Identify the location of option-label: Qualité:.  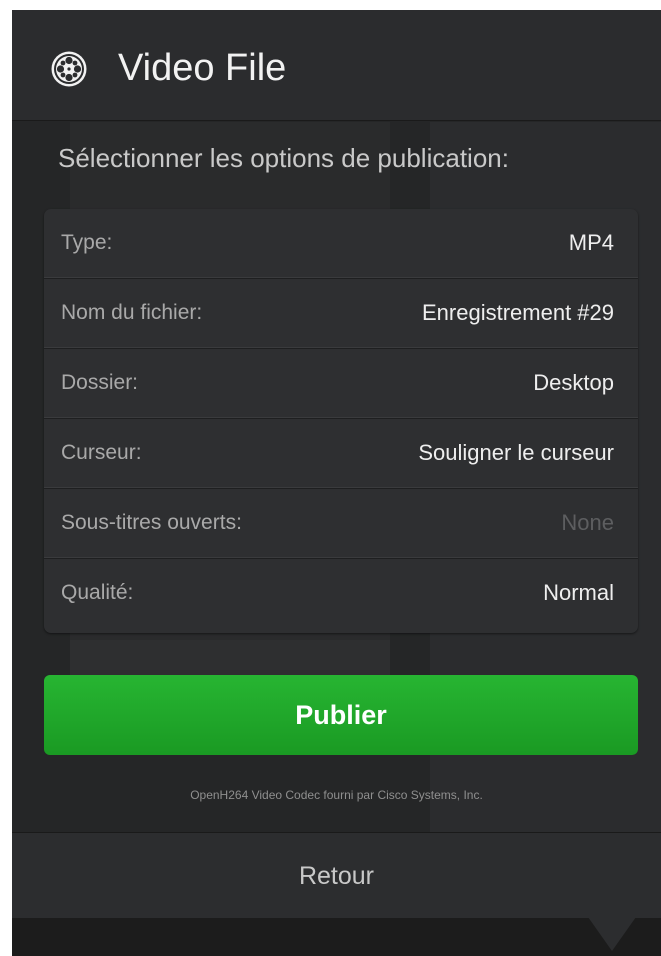
(97, 592).